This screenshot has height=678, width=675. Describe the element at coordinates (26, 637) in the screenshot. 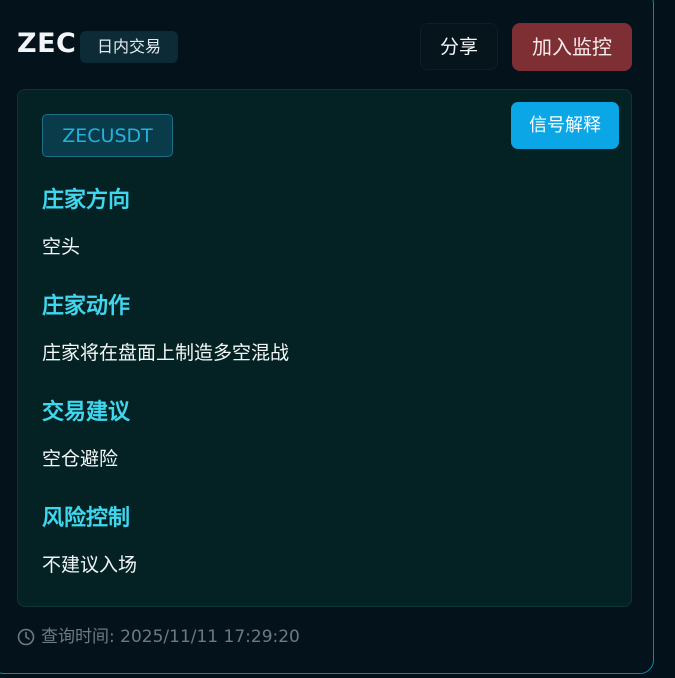

I see `clock-icon` at that location.